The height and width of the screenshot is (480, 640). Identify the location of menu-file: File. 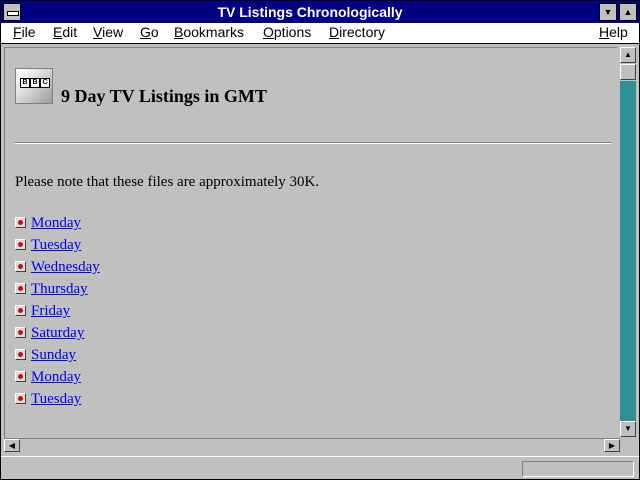
(24, 32).